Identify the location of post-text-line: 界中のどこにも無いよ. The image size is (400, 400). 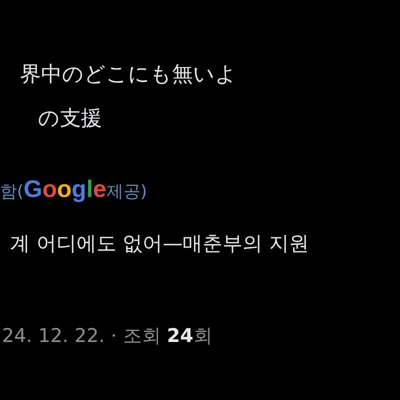
(128, 74).